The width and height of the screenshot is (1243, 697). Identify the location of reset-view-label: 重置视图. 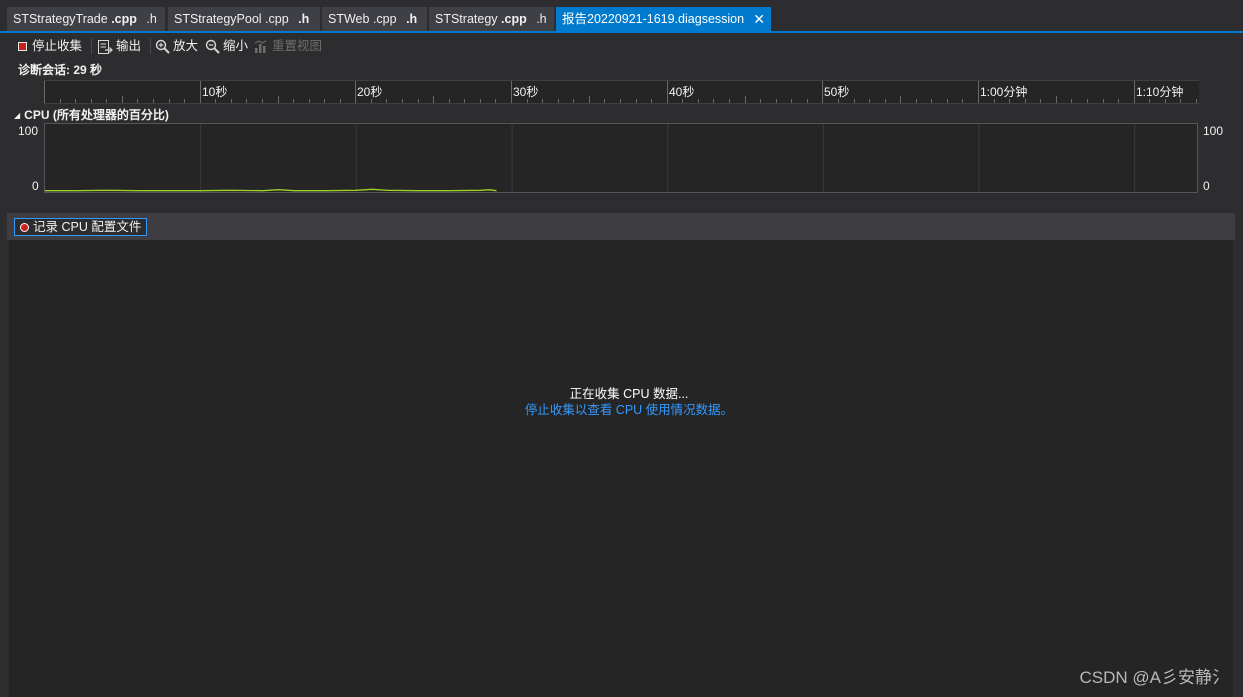
(297, 46).